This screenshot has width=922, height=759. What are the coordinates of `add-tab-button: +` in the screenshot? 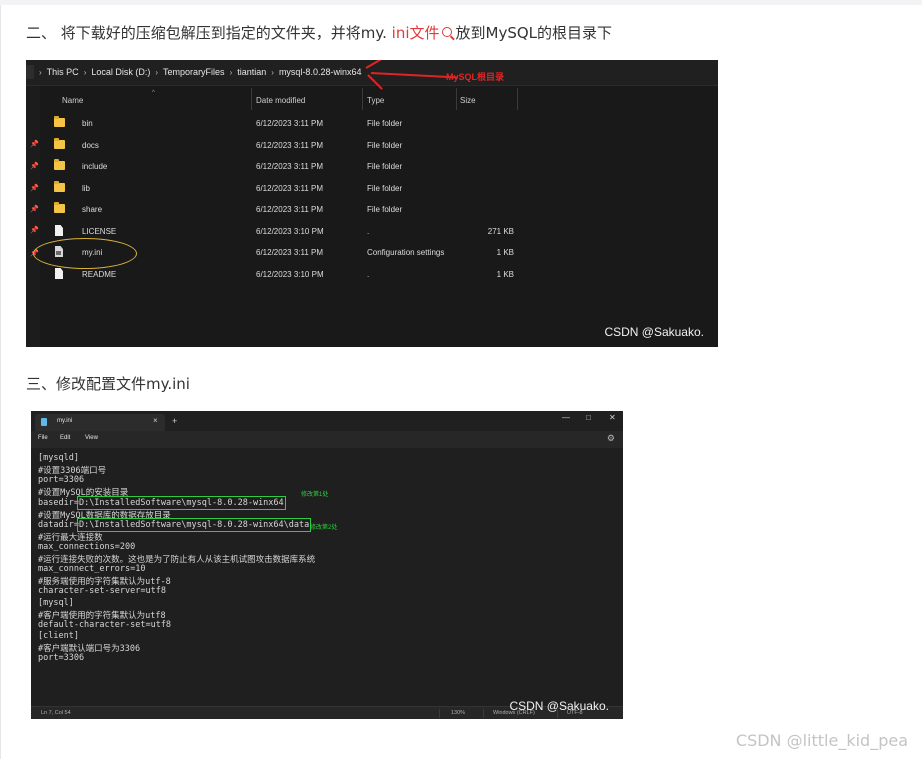 It's located at (174, 421).